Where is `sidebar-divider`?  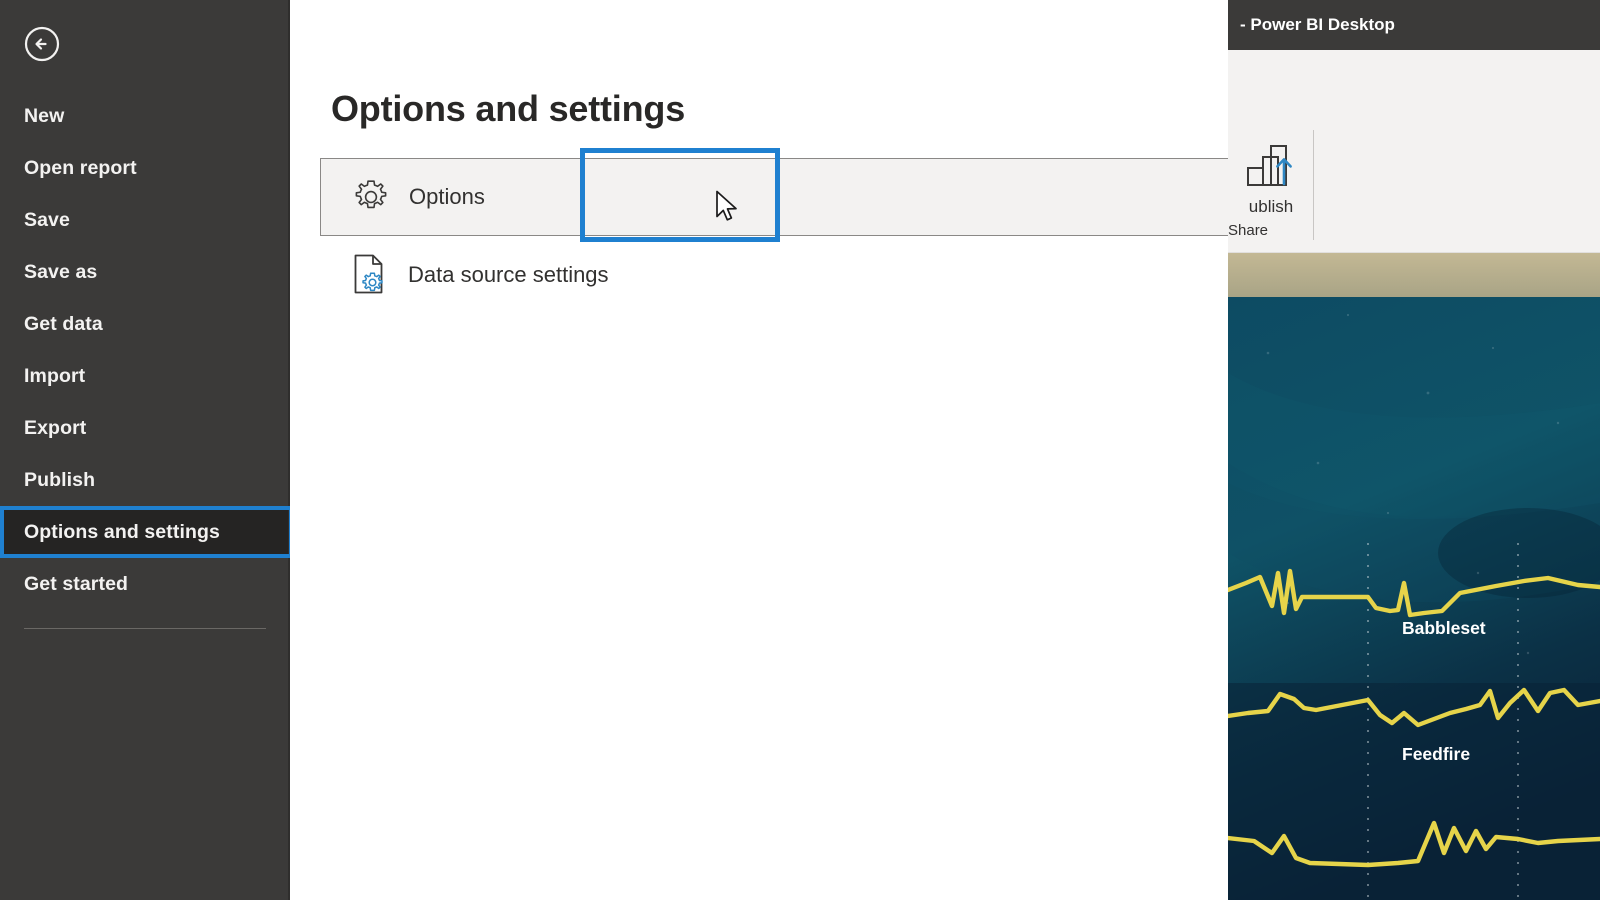 sidebar-divider is located at coordinates (145, 628).